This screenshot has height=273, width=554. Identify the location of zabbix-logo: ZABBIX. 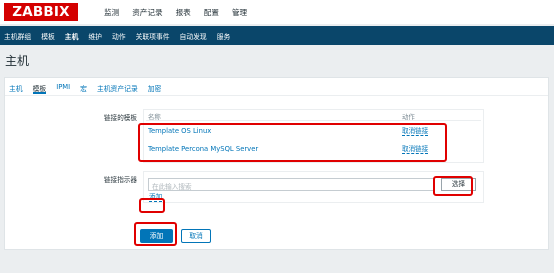
(41, 12).